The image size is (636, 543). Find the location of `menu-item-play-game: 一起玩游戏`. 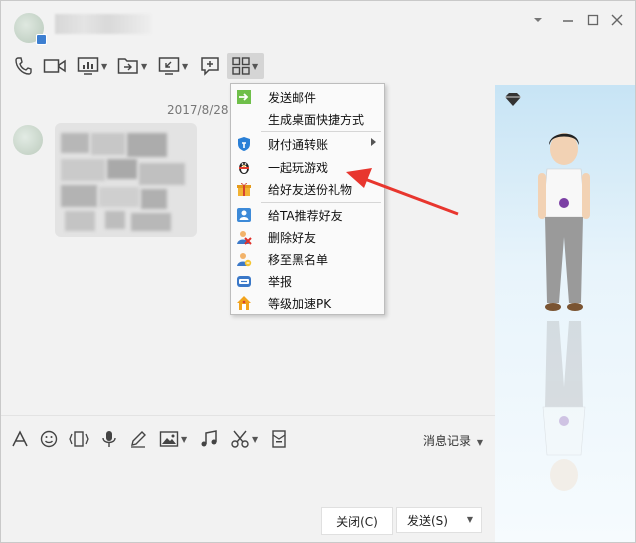

menu-item-play-game: 一起玩游戏 is located at coordinates (307, 167).